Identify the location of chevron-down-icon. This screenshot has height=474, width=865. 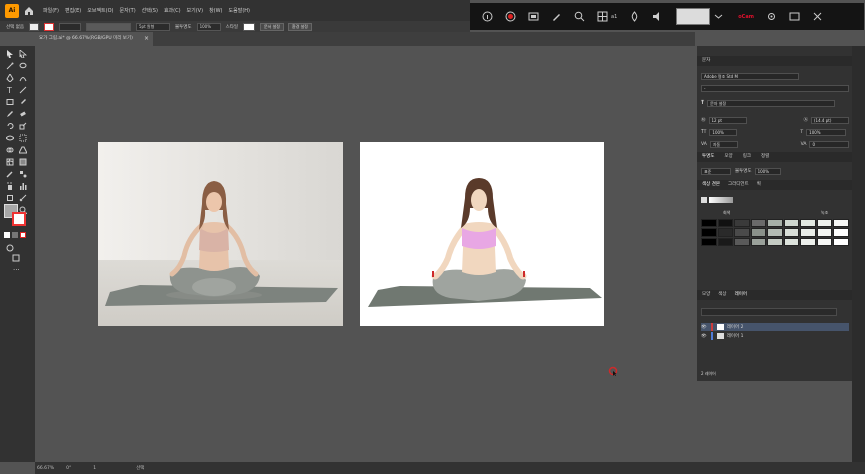
(718, 16).